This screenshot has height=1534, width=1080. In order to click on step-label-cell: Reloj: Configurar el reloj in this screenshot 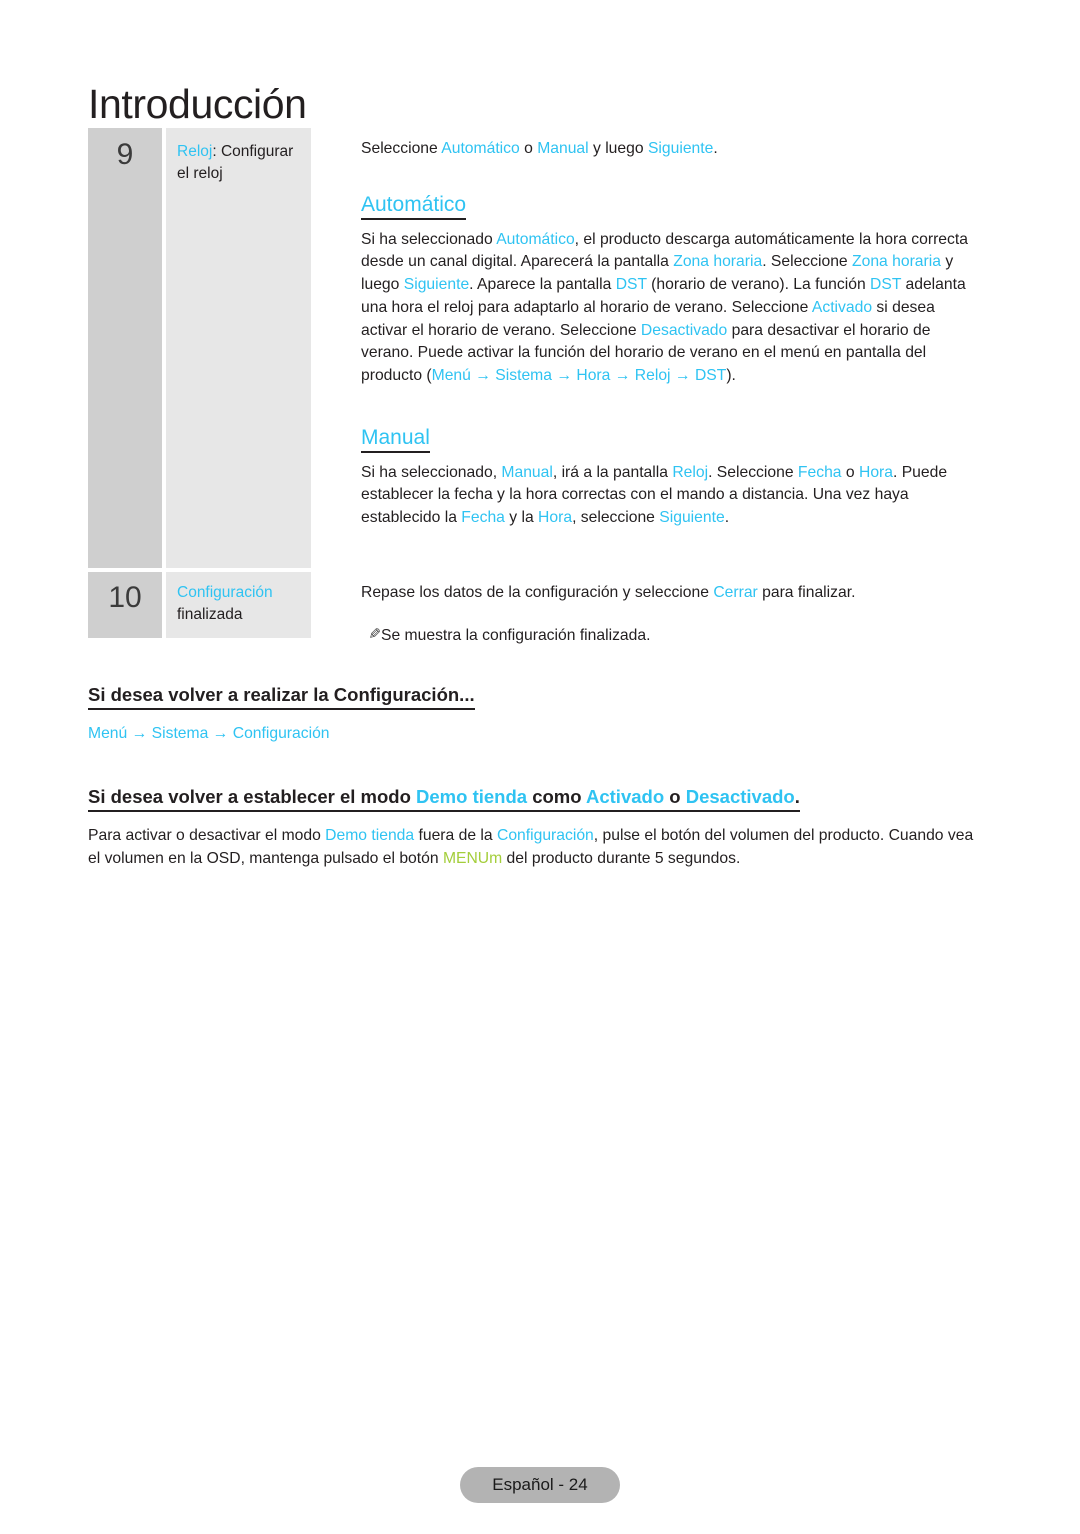, I will do `click(238, 348)`.